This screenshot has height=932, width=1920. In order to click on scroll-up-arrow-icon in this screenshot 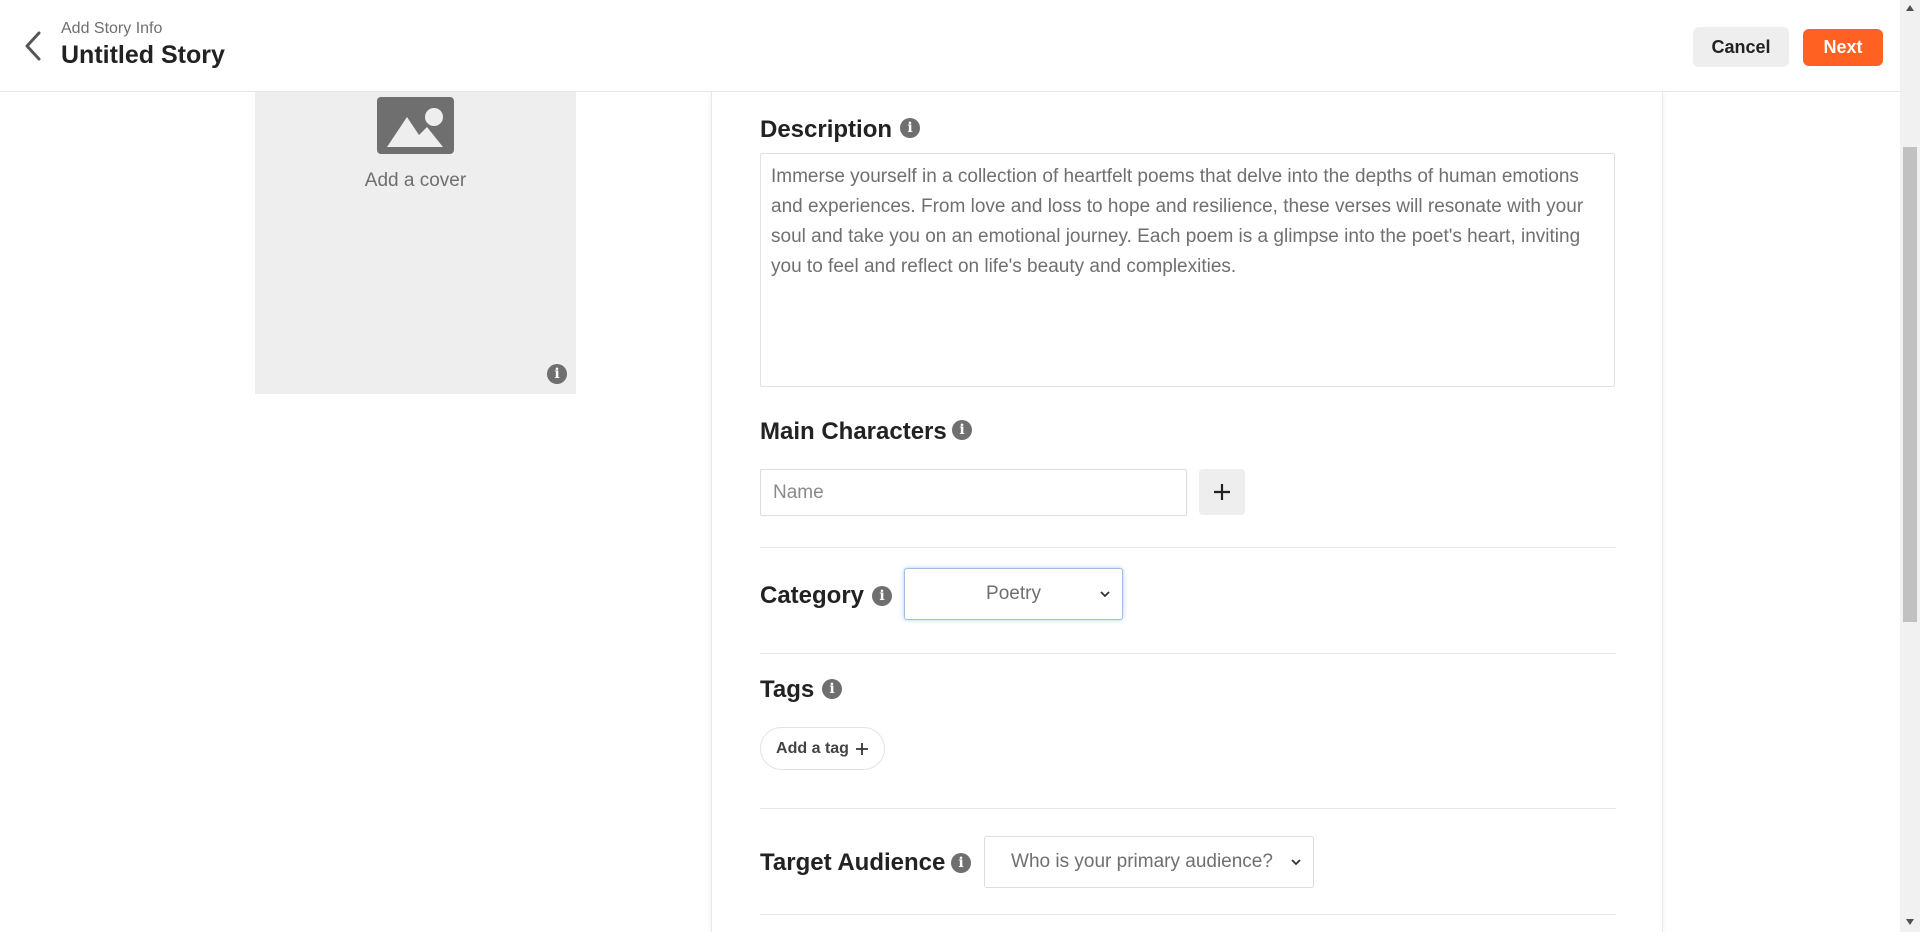, I will do `click(1910, 8)`.